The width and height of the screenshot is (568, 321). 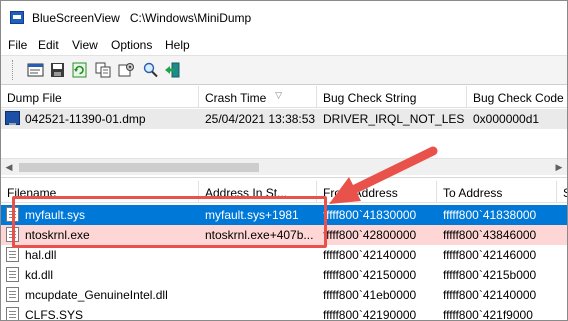 I want to click on to-address-cell: fffff800`42140000, so click(x=490, y=295).